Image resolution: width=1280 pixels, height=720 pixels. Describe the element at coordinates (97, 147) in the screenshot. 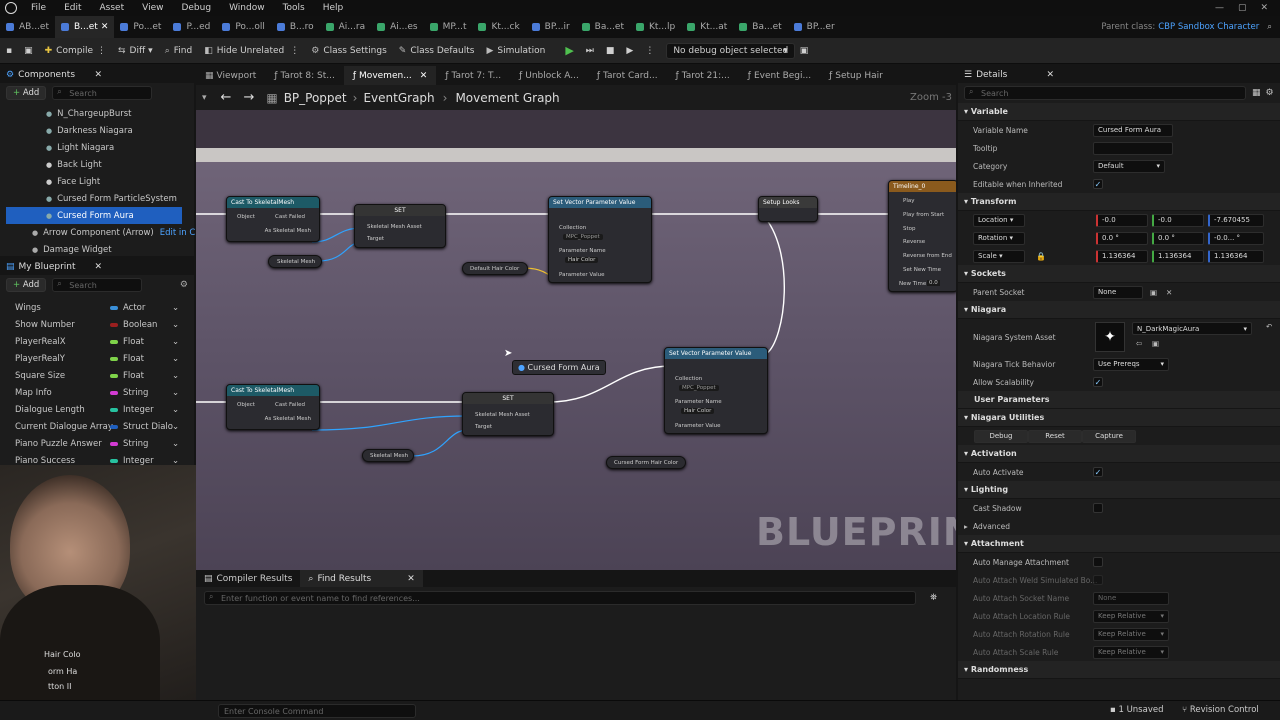

I see `component-item: ● Light Niagara` at that location.